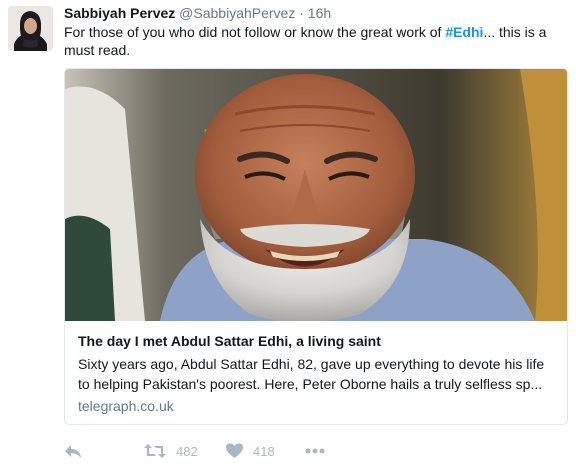  Describe the element at coordinates (126, 406) in the screenshot. I see `card-domain: telegraph.co.uk` at that location.